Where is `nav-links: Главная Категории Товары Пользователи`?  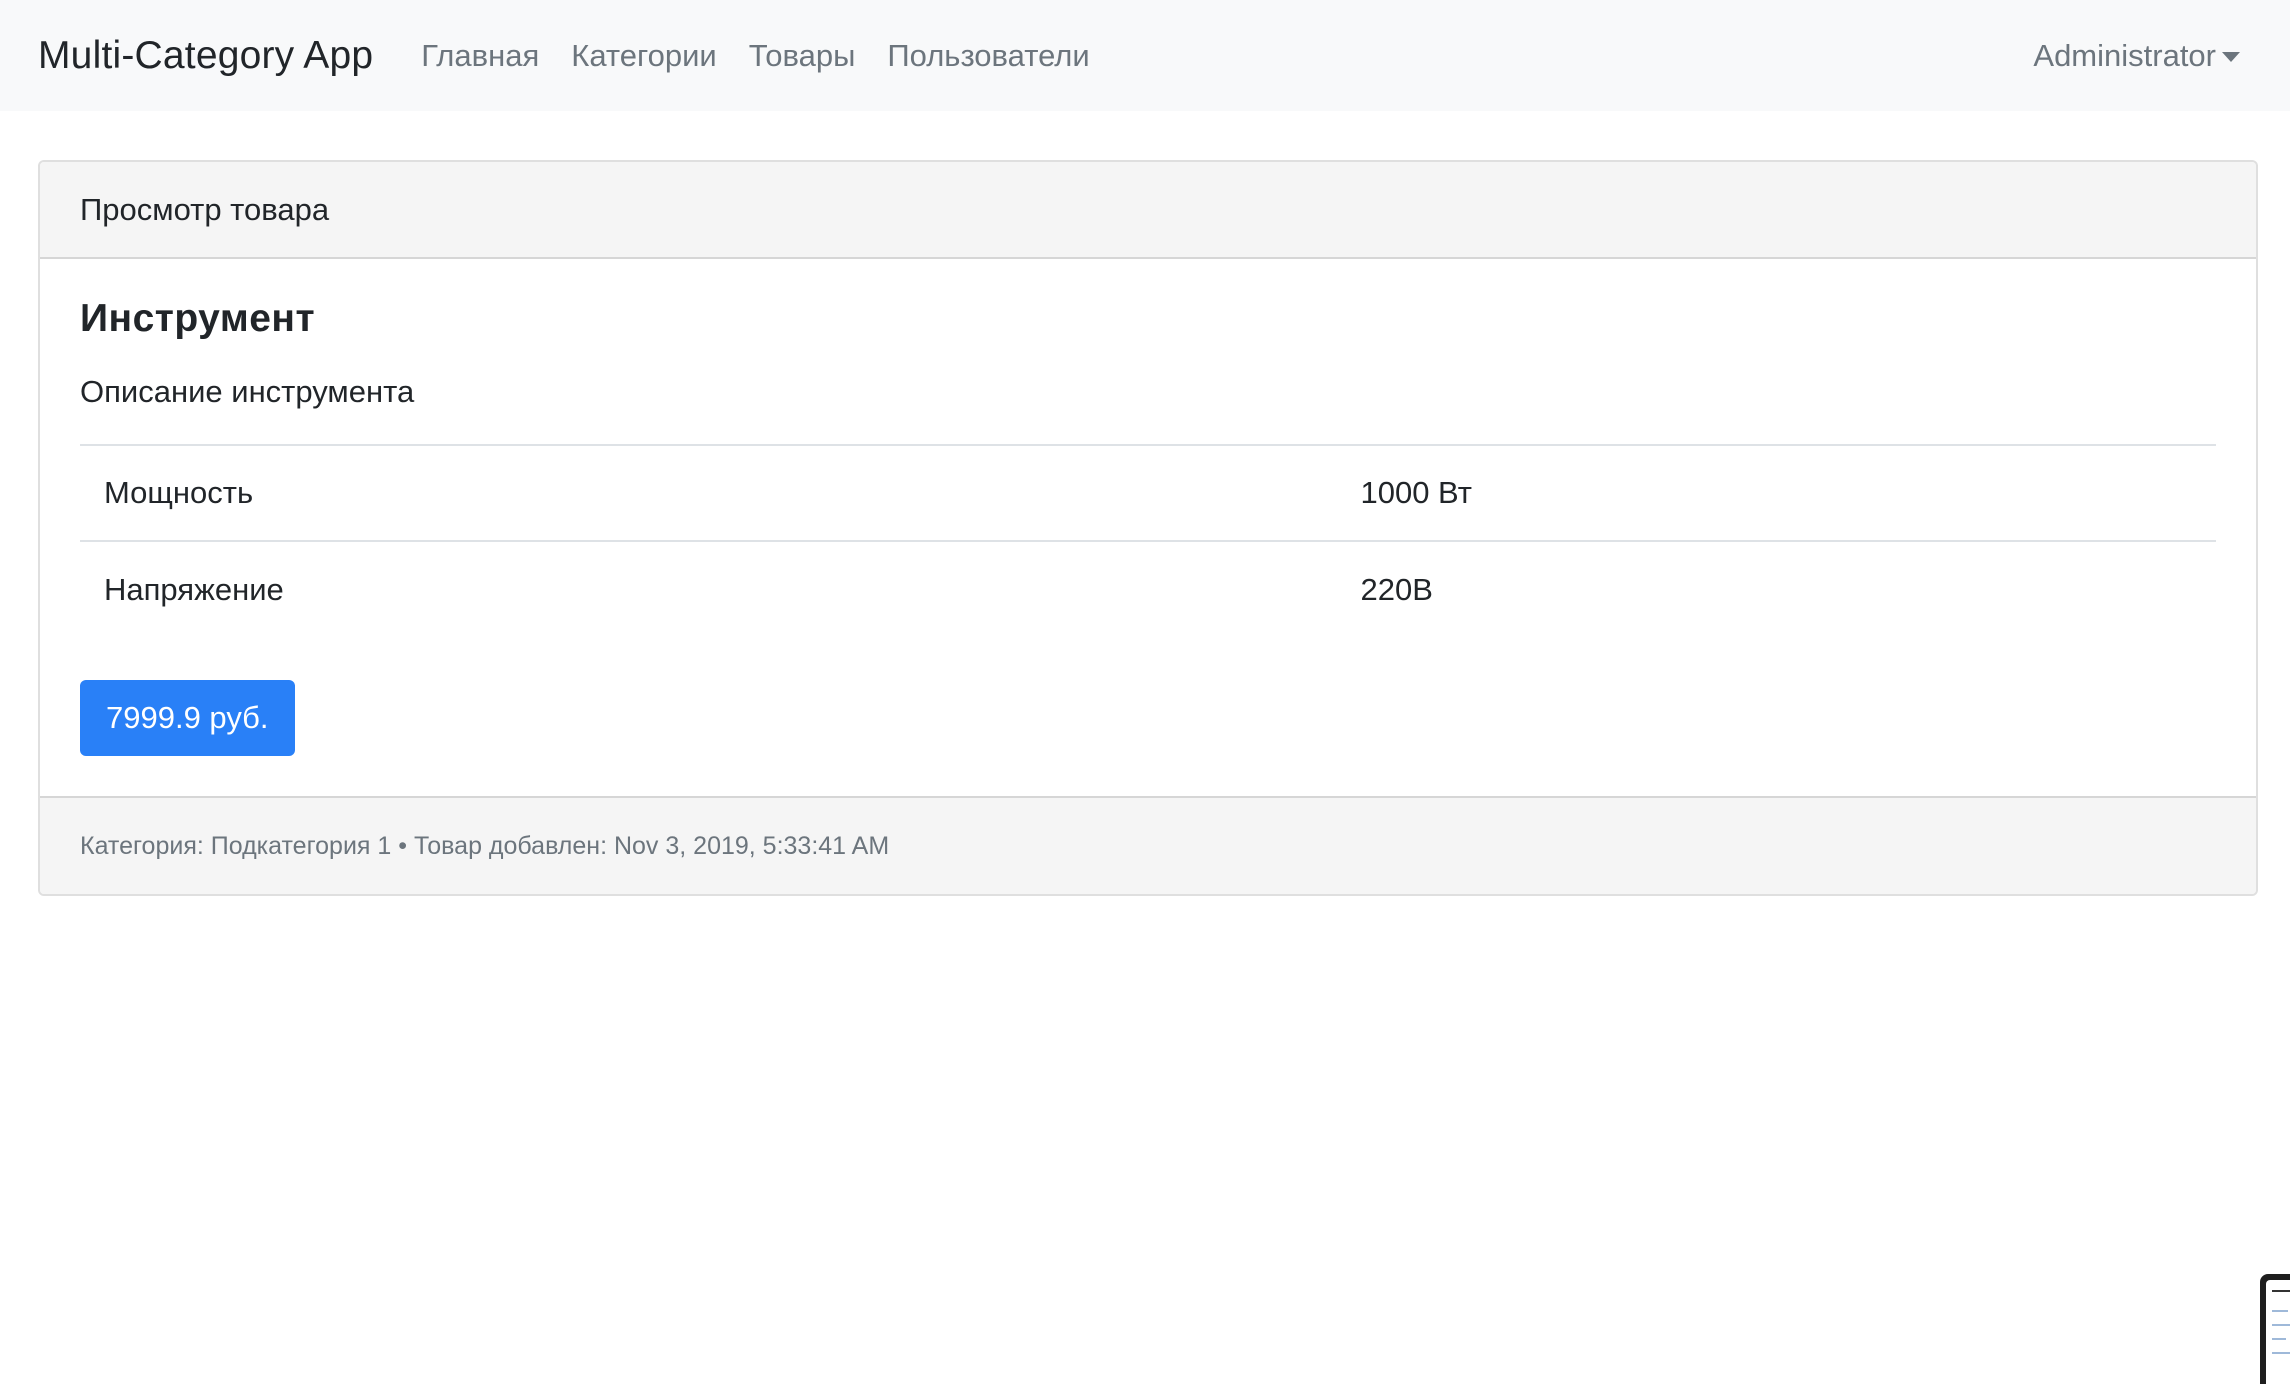
nav-links: Главная Категории Товары Пользователи is located at coordinates (762, 56).